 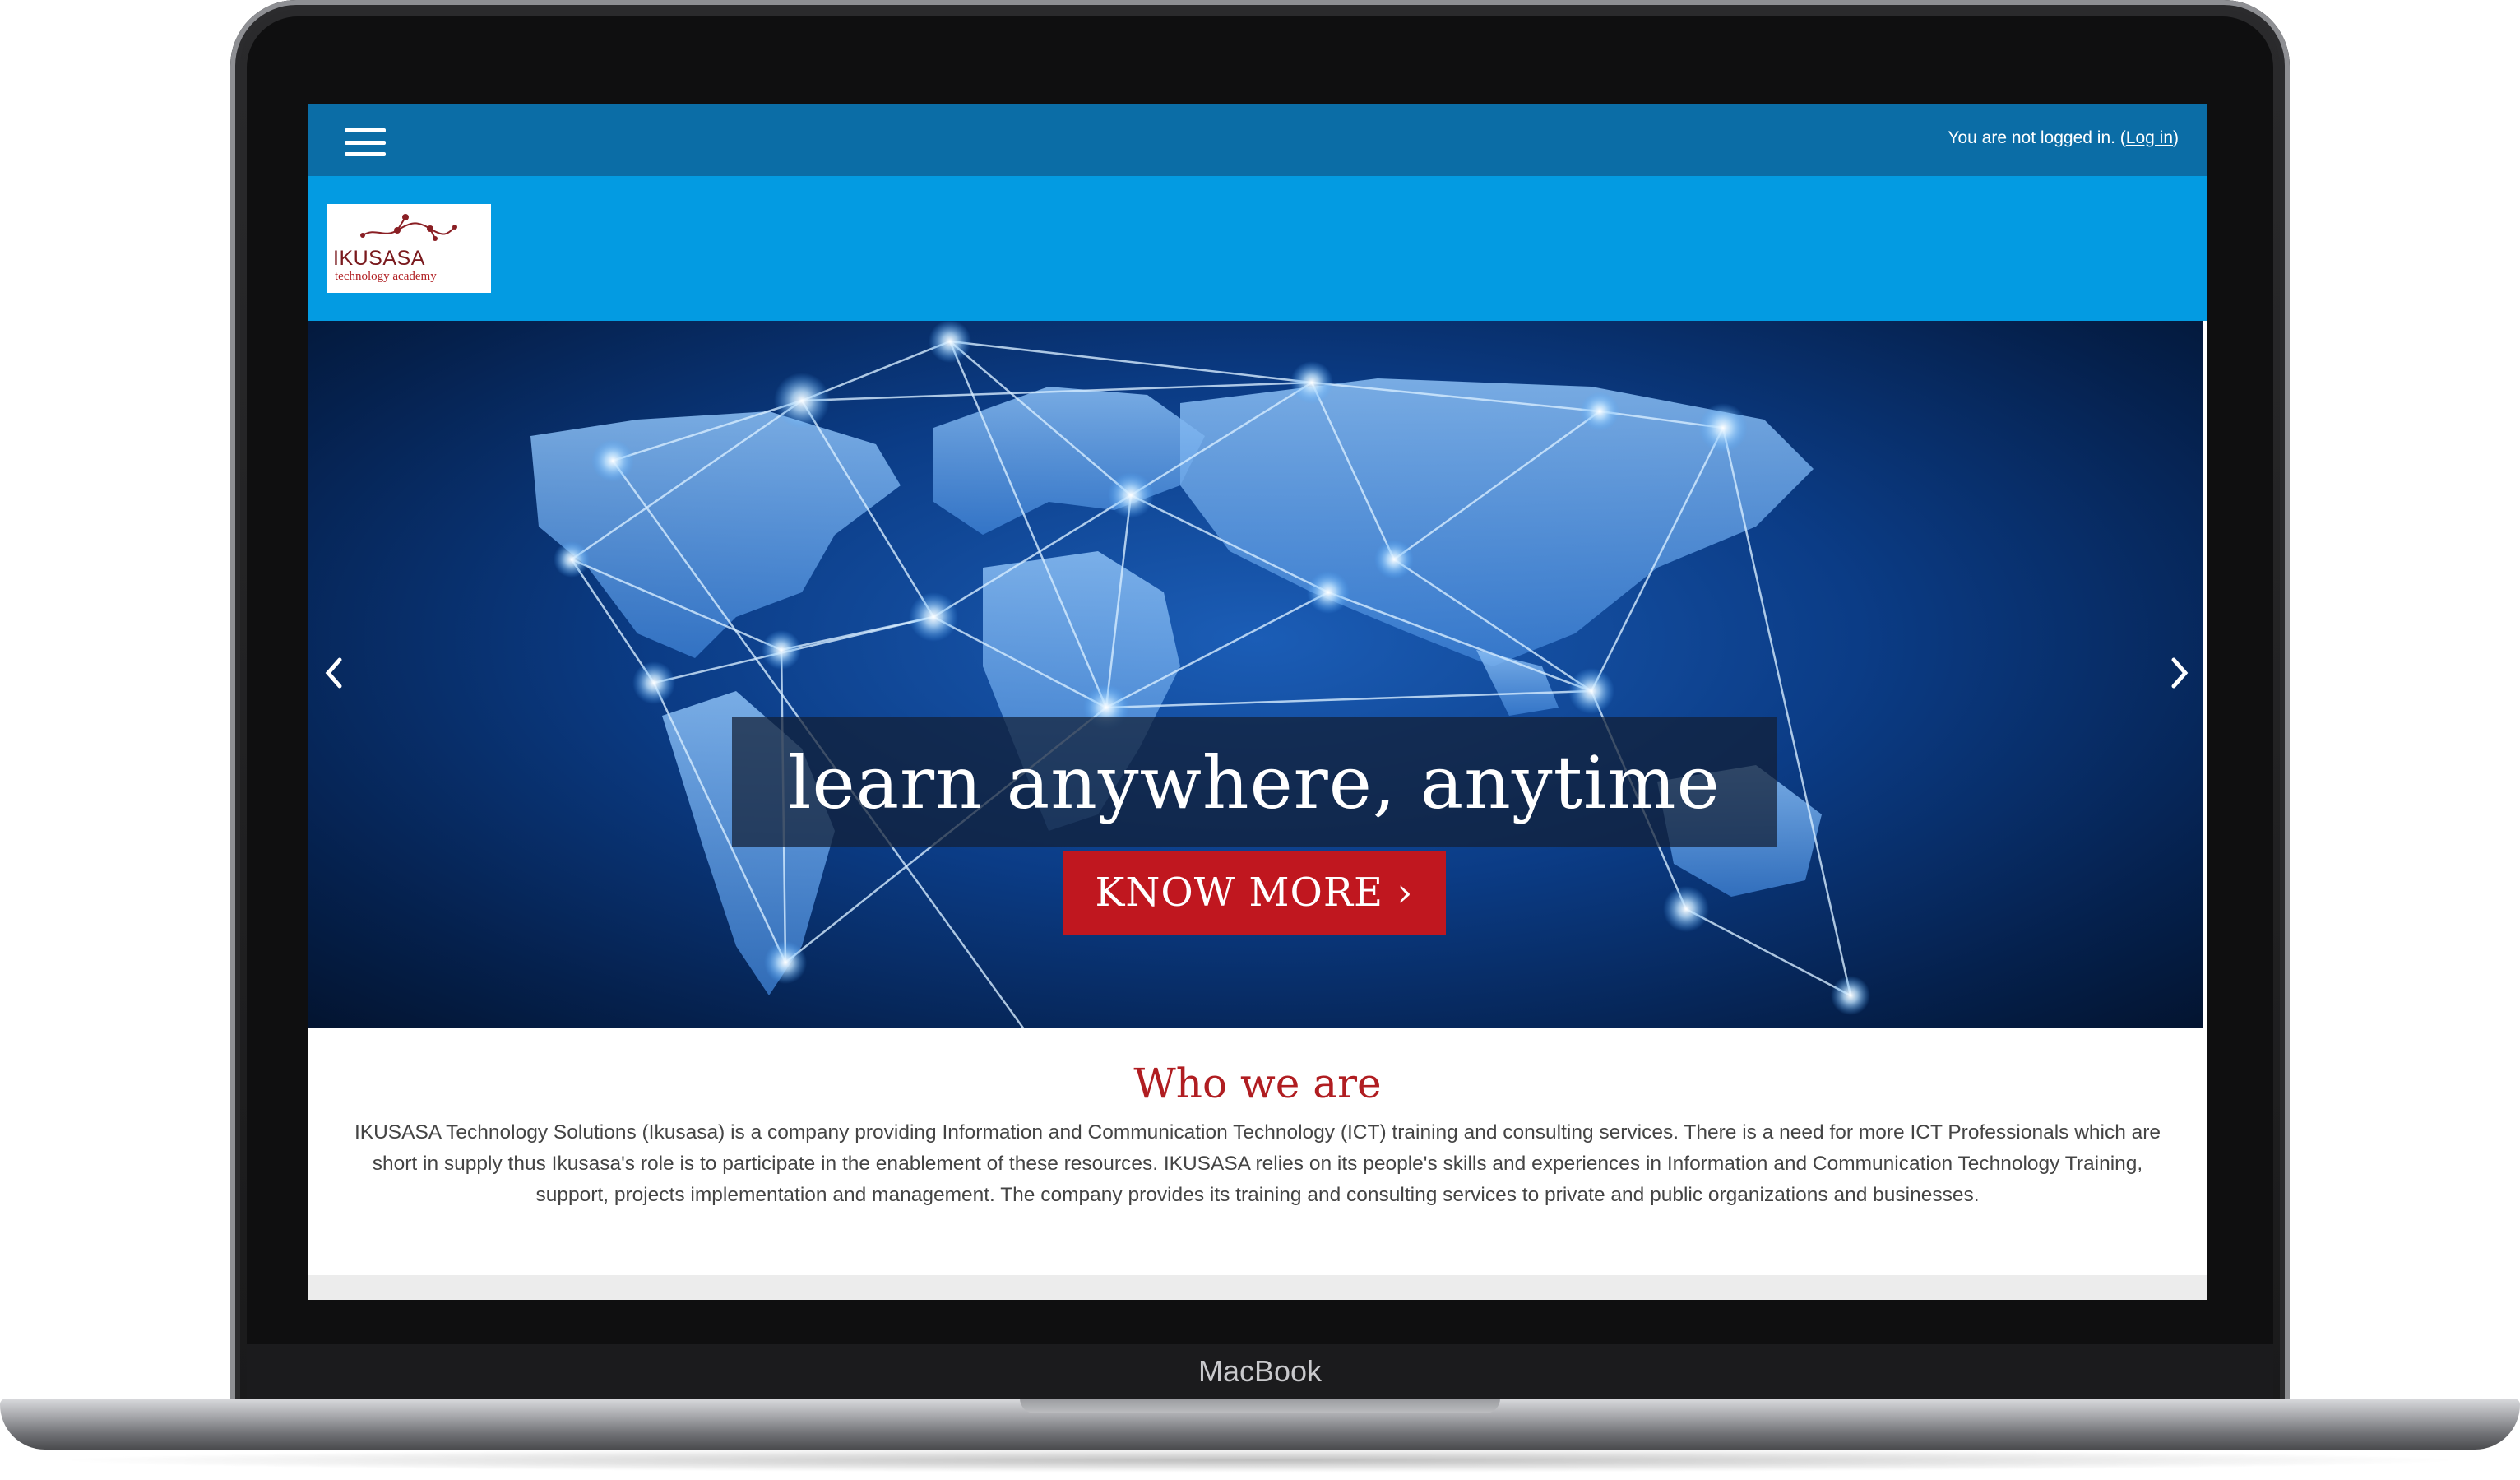 I want to click on know-more-button: KNOW MORE ›, so click(x=1254, y=893).